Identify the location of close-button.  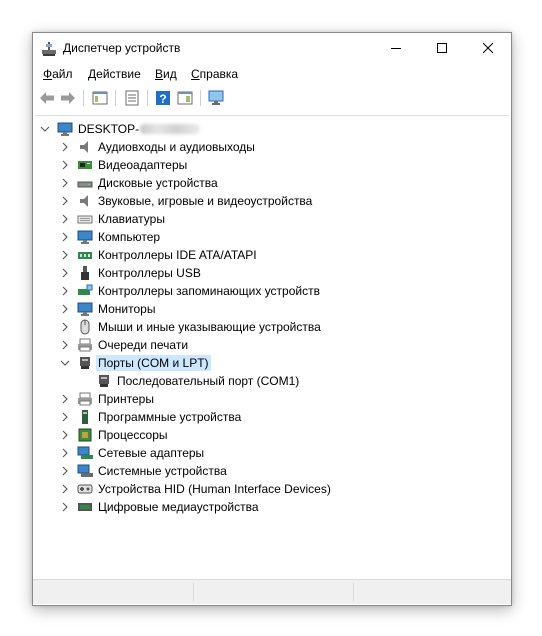
(488, 48).